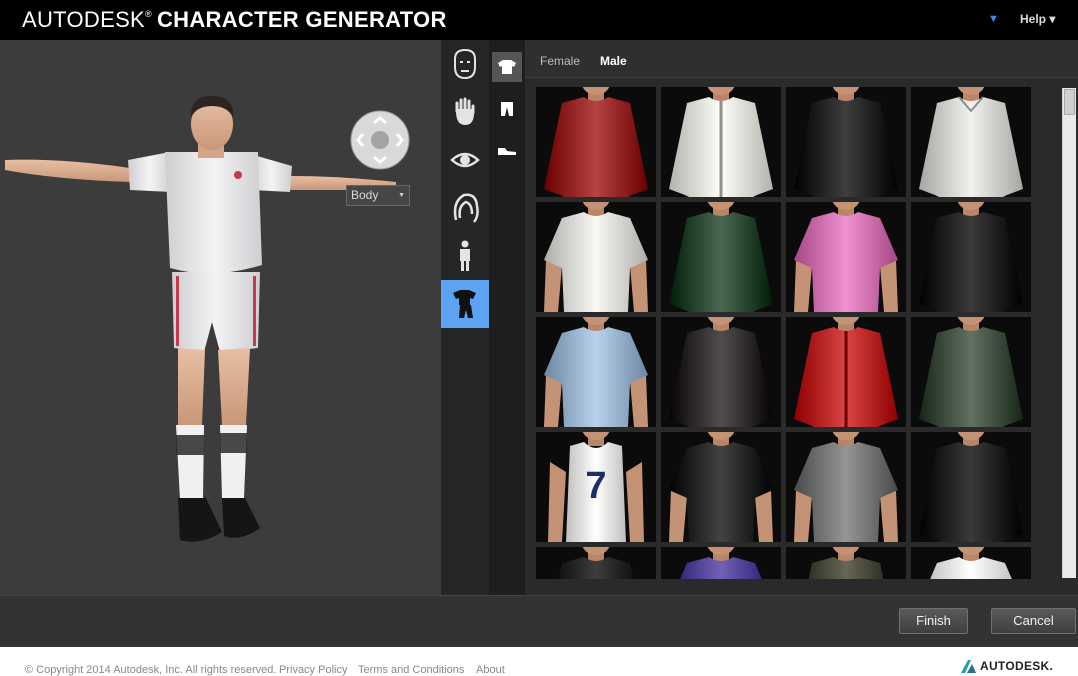  Describe the element at coordinates (1017, 666) in the screenshot. I see `autodesk-logo-text: AUTODESK.` at that location.